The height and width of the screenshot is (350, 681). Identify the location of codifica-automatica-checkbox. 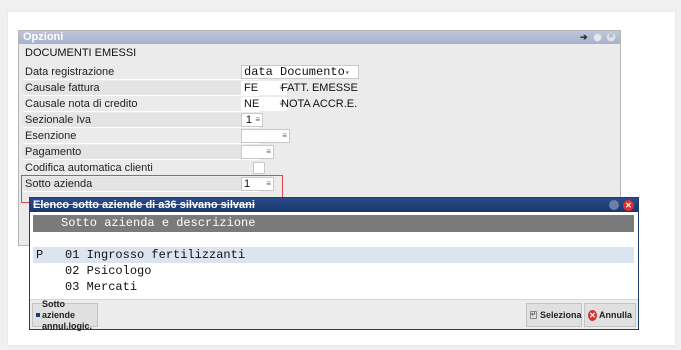
(259, 168).